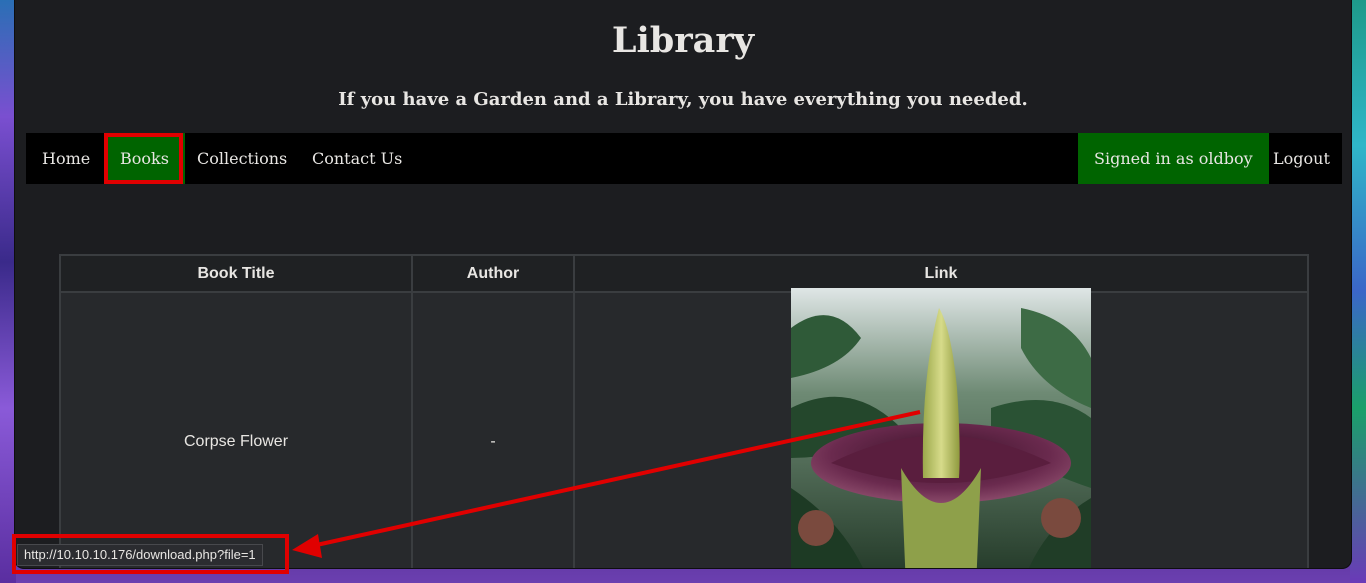 The image size is (1366, 583). What do you see at coordinates (242, 158) in the screenshot?
I see `nav-collections-link: Collections` at bounding box center [242, 158].